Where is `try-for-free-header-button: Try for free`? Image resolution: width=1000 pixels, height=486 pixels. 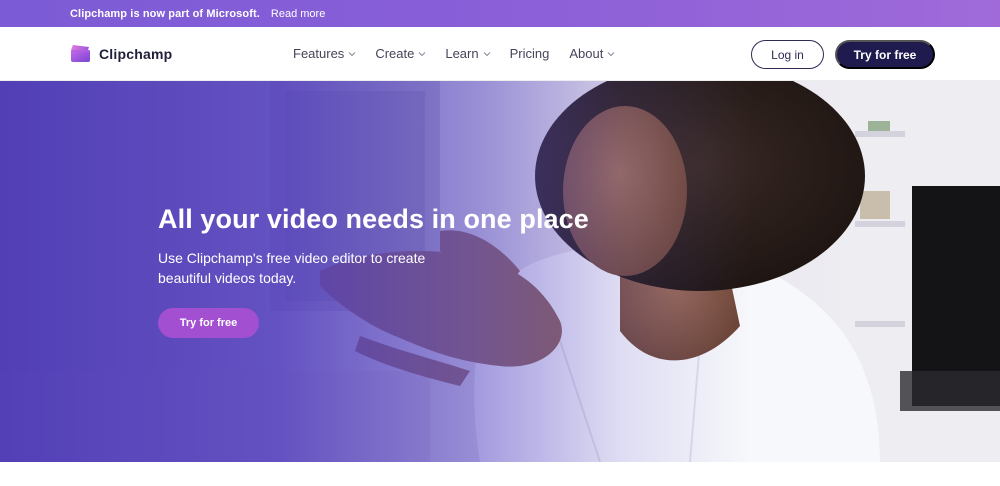
try-for-free-header-button: Try for free is located at coordinates (885, 54).